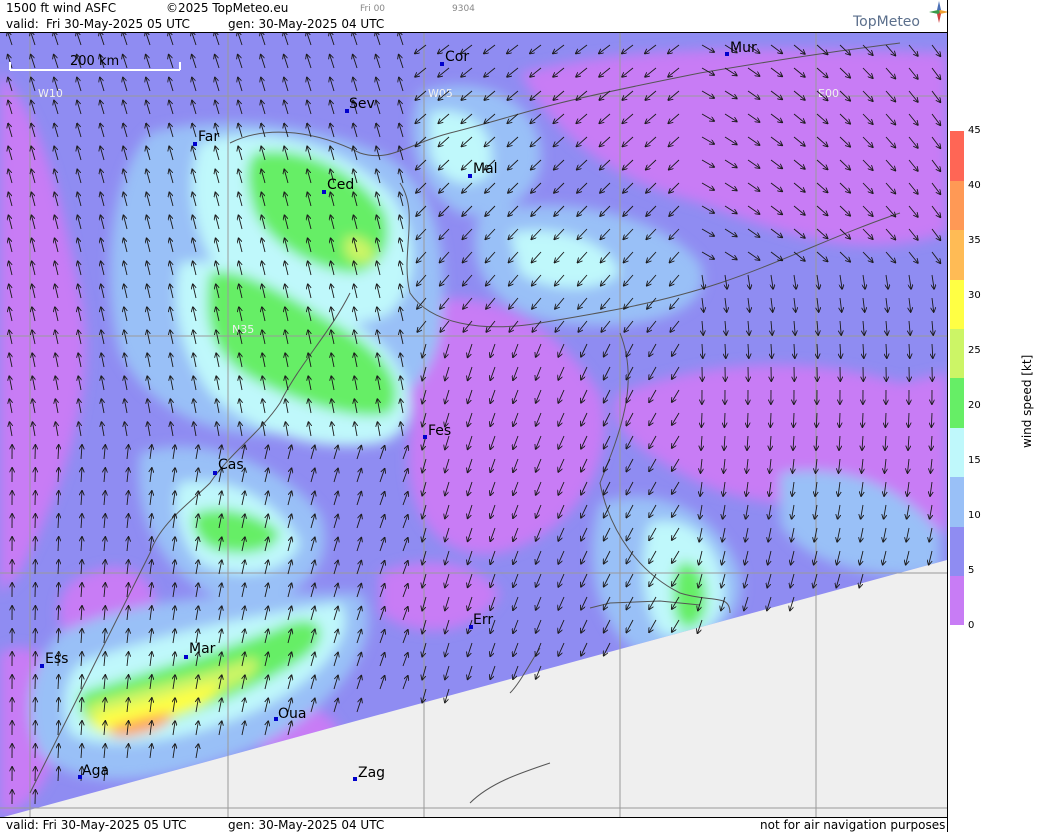  Describe the element at coordinates (96, 825) in the screenshot. I see `footer-valid-time: valid: Fri 30-May-2025 05 UTC` at that location.